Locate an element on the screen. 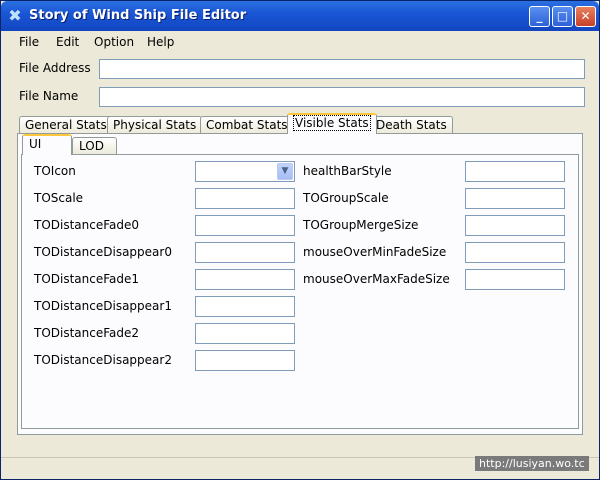  field-label-healthbarstyle: healthBarStyle is located at coordinates (347, 171).